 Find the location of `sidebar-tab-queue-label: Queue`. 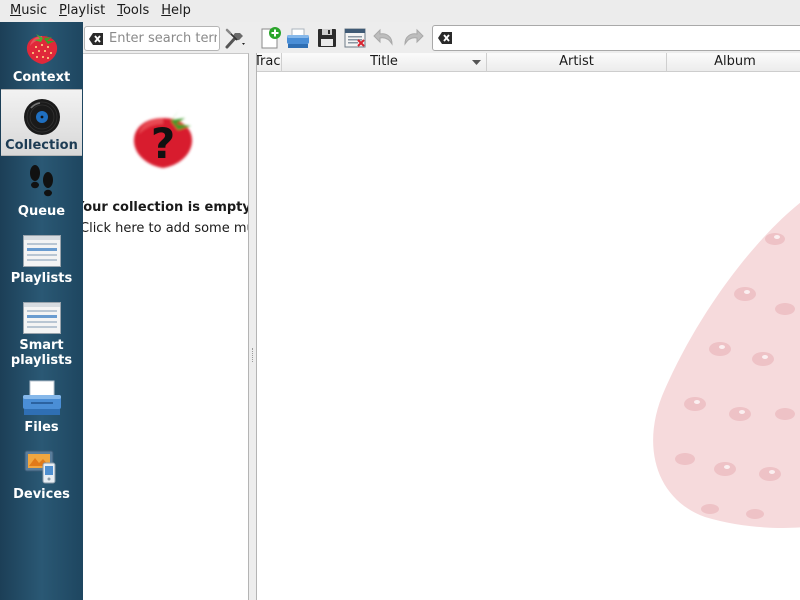

sidebar-tab-queue-label: Queue is located at coordinates (41, 211).